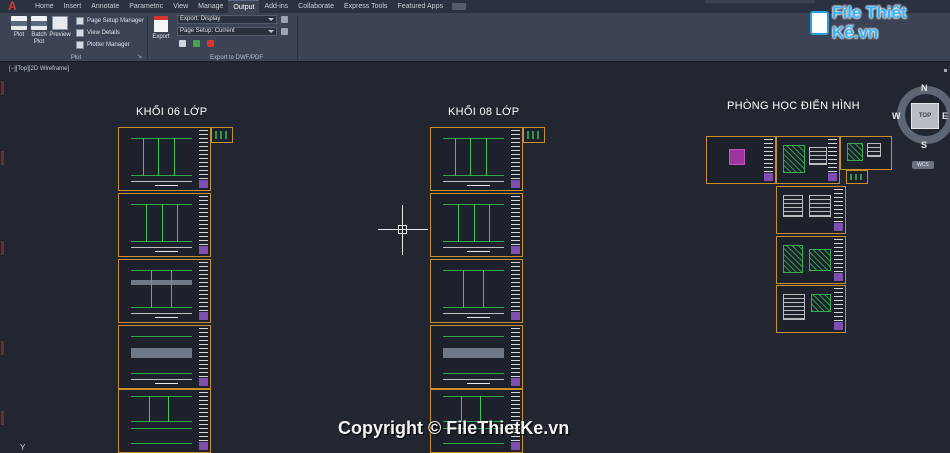 The image size is (950, 453). I want to click on page-setup-override-icon, so click(284, 31).